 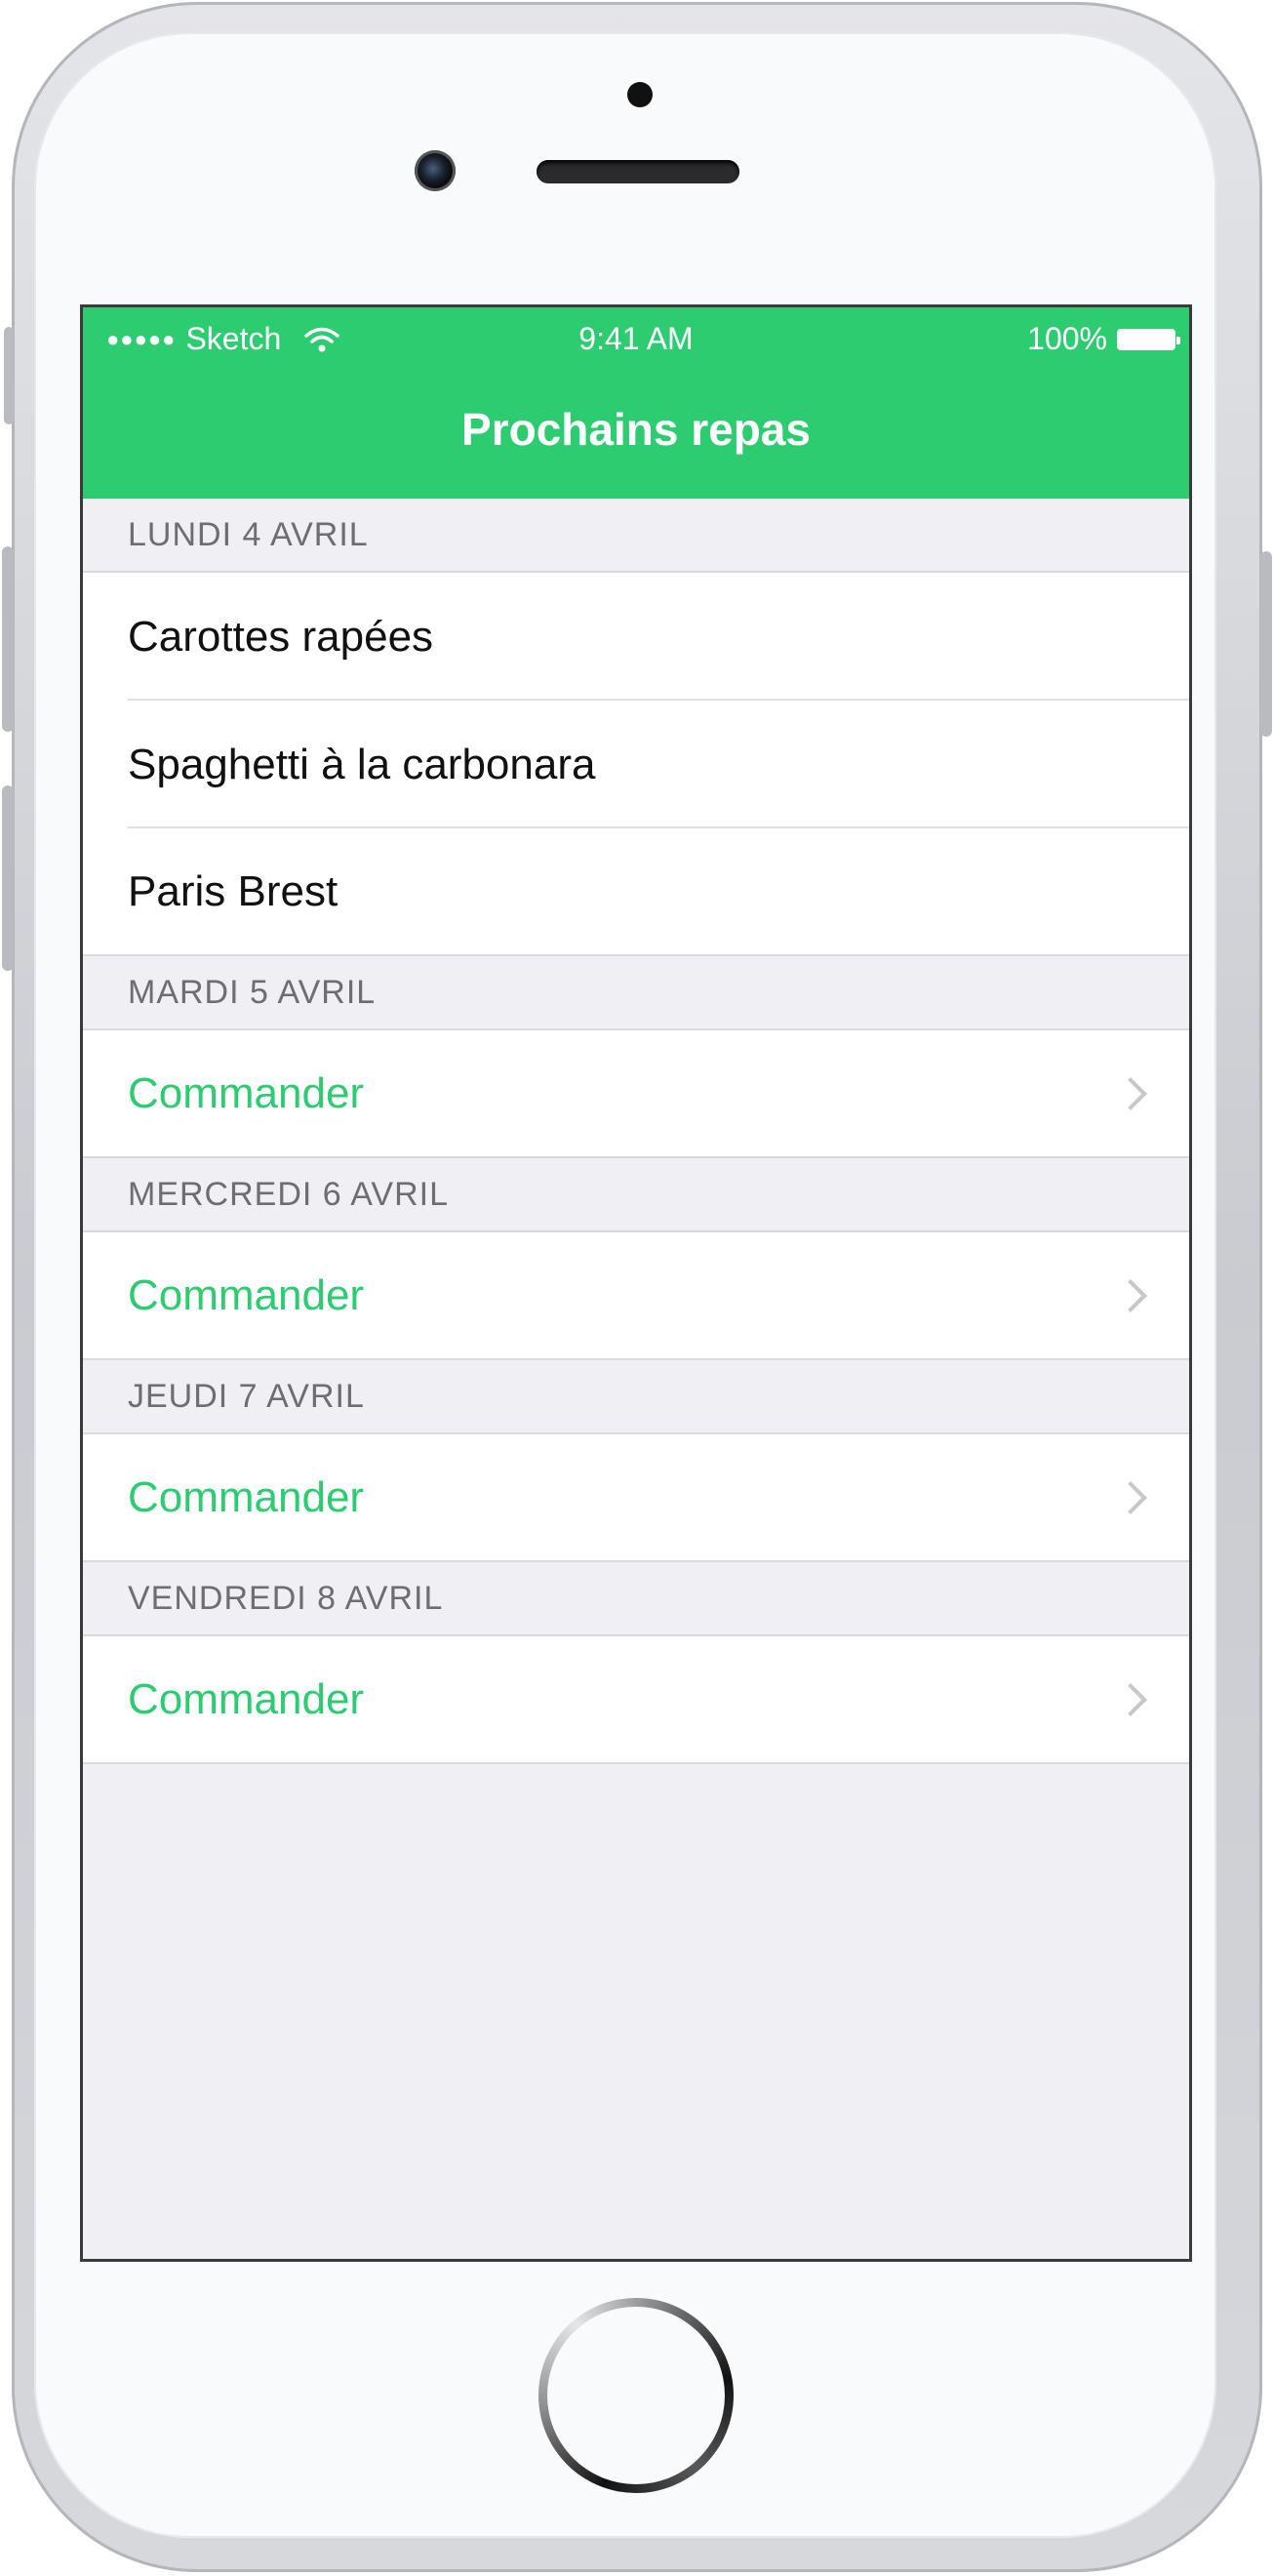 I want to click on meal-item-main: Spaghetti à la carbonara, so click(x=636, y=764).